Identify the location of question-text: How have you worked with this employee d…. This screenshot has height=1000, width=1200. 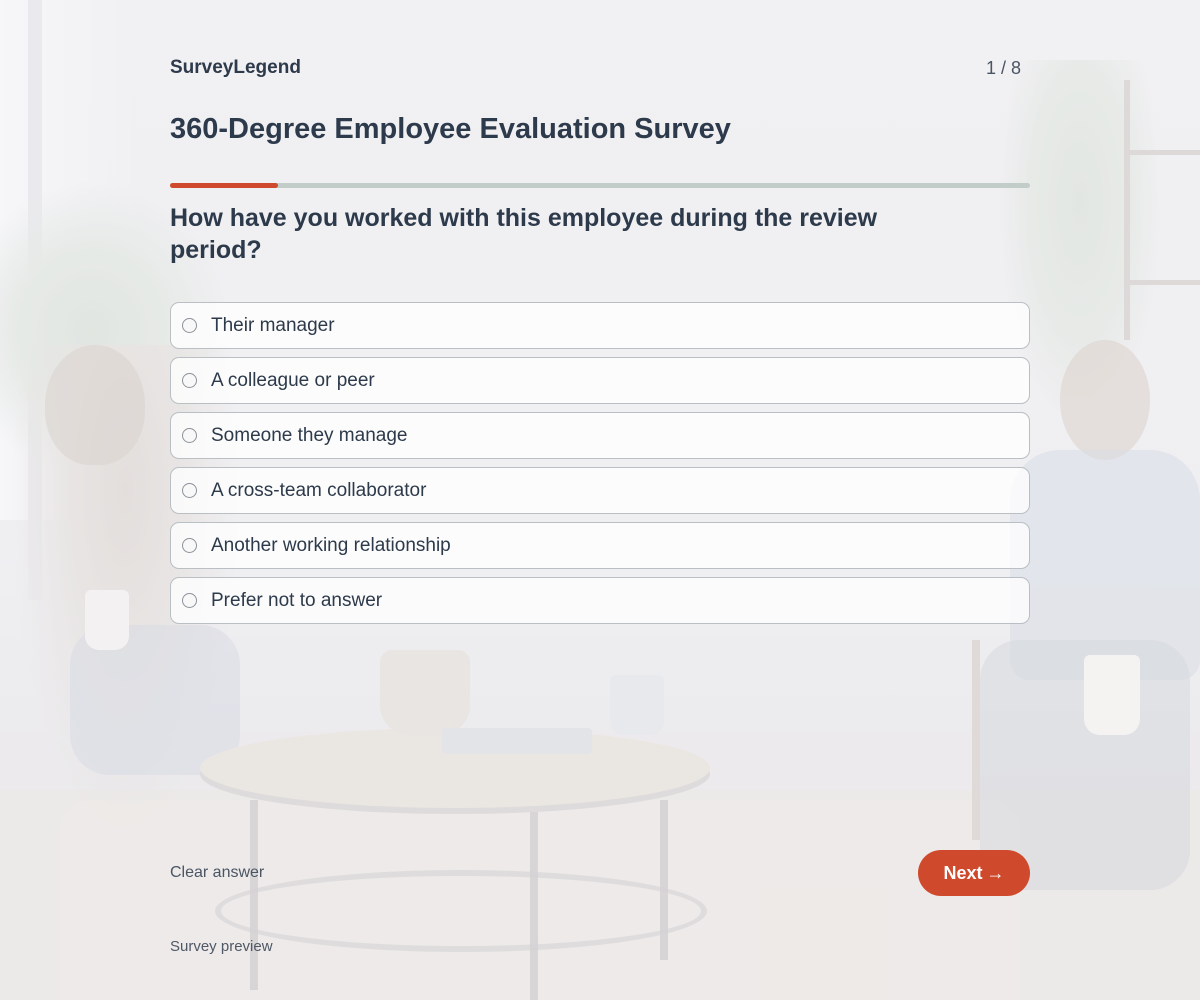
(524, 234).